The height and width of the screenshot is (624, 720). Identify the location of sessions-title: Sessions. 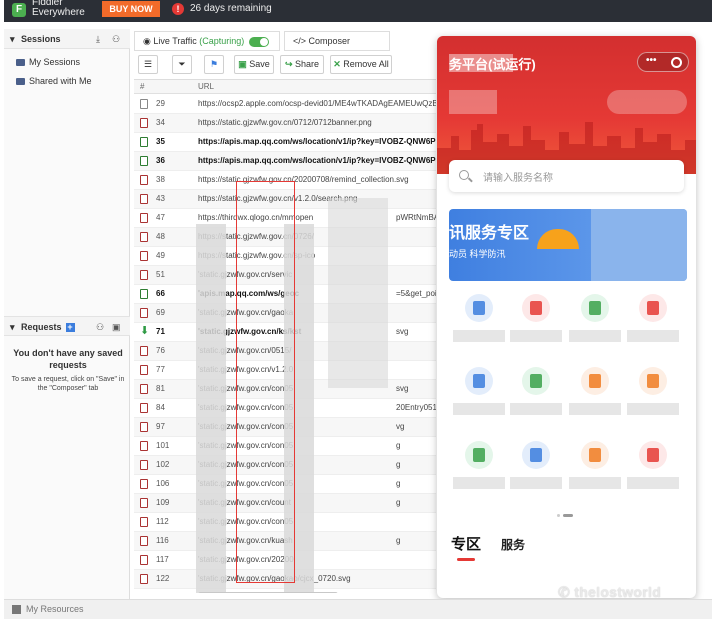
(41, 39).